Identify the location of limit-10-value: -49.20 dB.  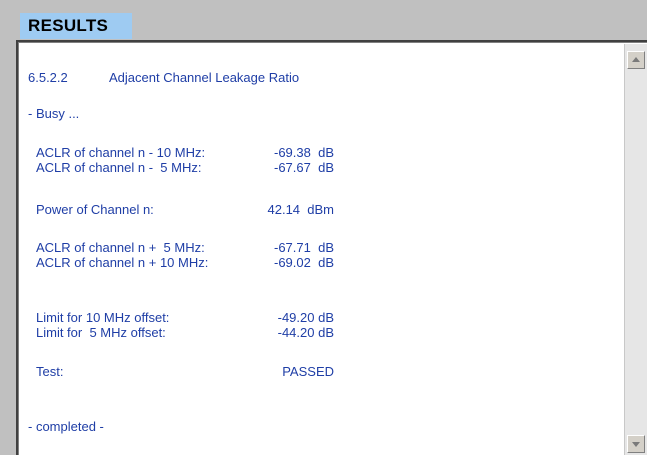
(305, 317).